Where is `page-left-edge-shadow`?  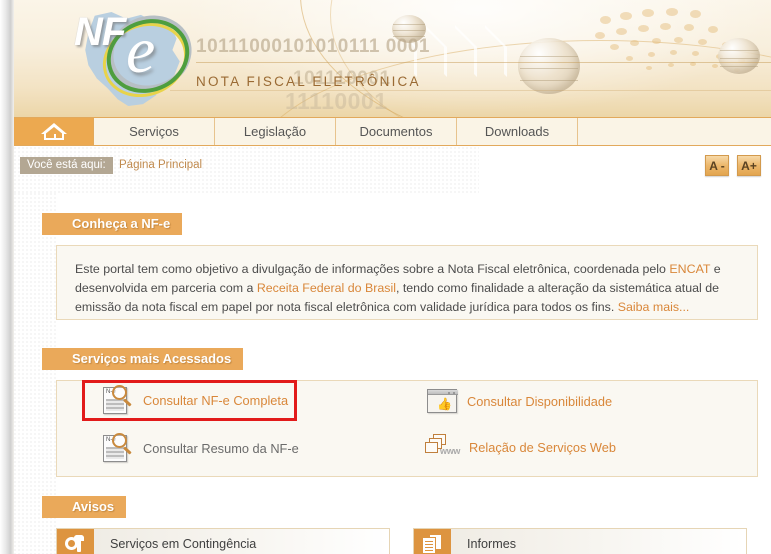
page-left-edge-shadow is located at coordinates (7, 277).